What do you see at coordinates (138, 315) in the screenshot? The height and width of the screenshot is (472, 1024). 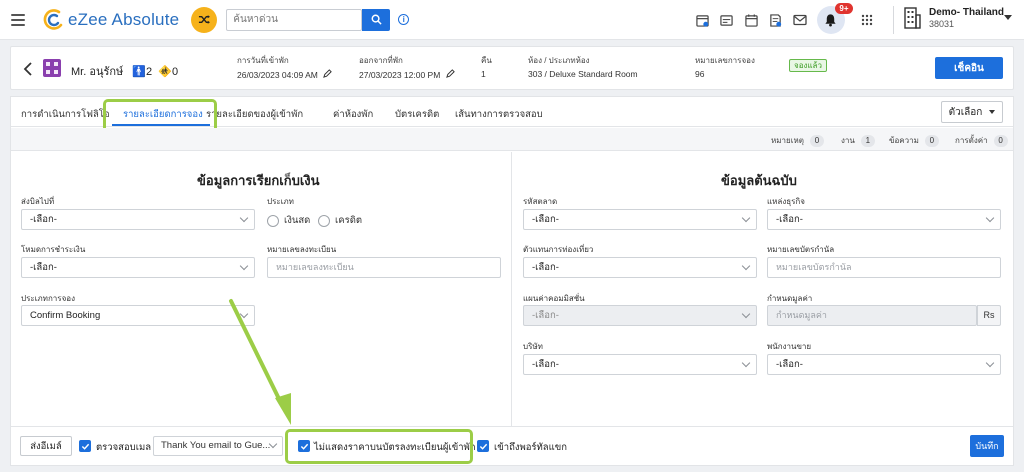 I see `booking-type-select: Confirm Booking` at bounding box center [138, 315].